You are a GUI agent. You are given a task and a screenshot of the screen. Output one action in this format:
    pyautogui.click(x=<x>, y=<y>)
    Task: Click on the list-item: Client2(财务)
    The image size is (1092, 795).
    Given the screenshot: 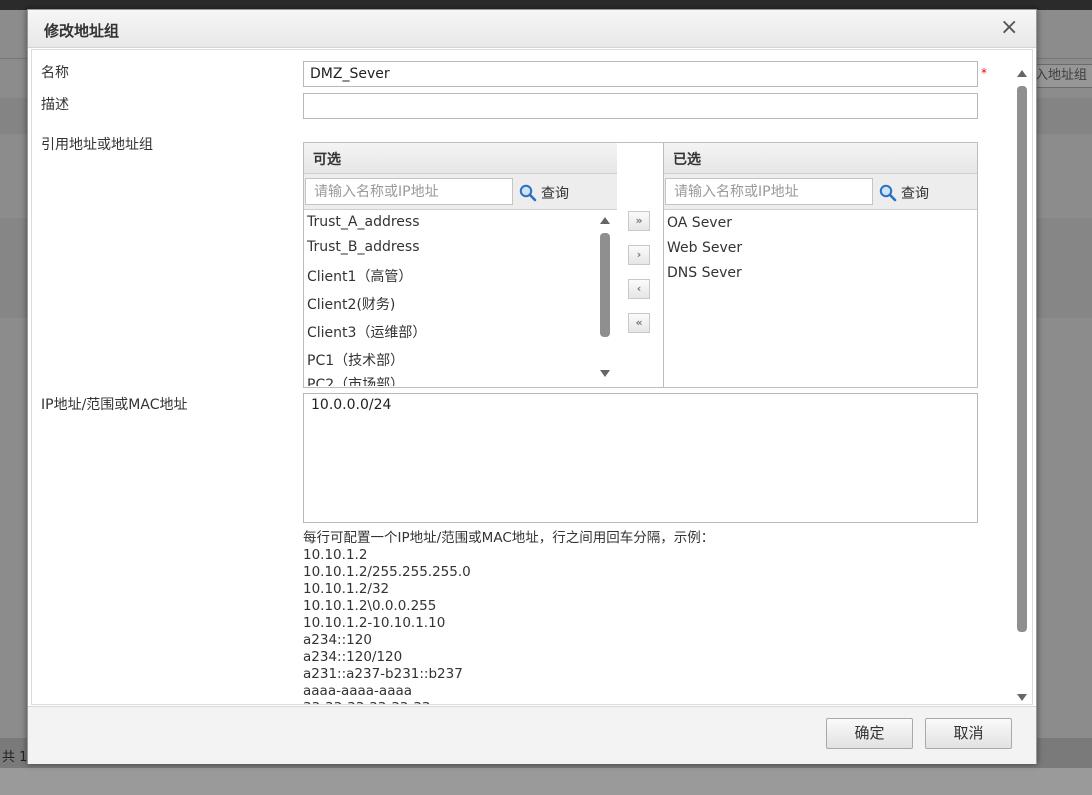 What is the action you would take?
    pyautogui.click(x=351, y=304)
    